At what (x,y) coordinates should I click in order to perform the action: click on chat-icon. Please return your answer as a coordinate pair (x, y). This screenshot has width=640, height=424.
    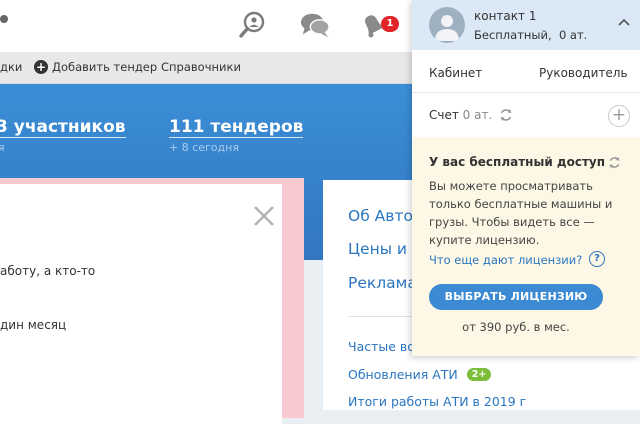
    Looking at the image, I should click on (315, 25).